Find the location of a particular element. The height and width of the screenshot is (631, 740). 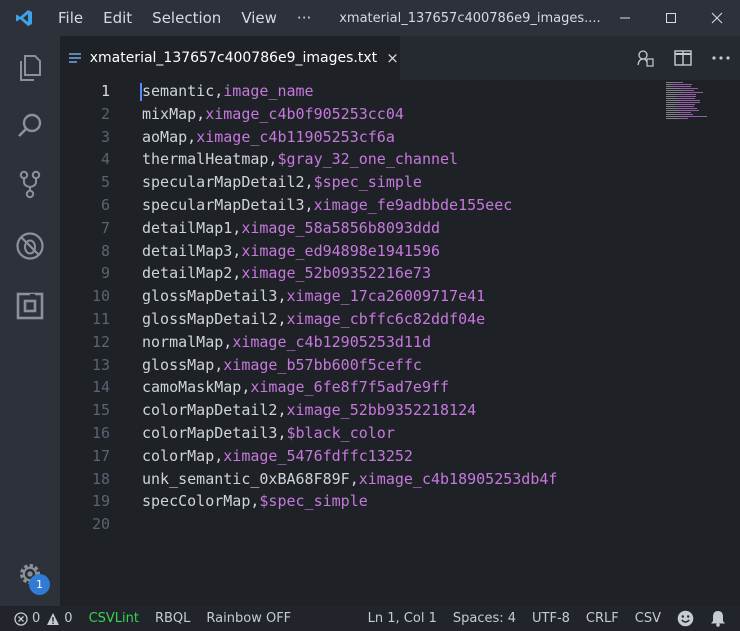

split-editor-button is located at coordinates (683, 58).